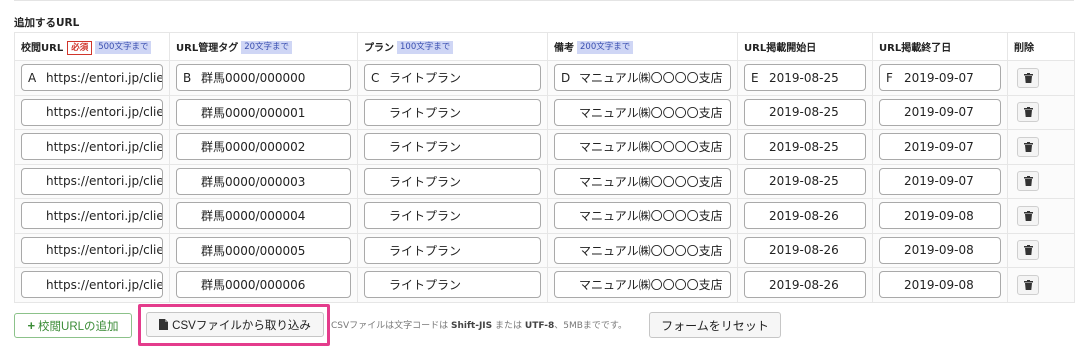  Describe the element at coordinates (123, 47) in the screenshot. I see `limit-badge: 500文字まで` at that location.